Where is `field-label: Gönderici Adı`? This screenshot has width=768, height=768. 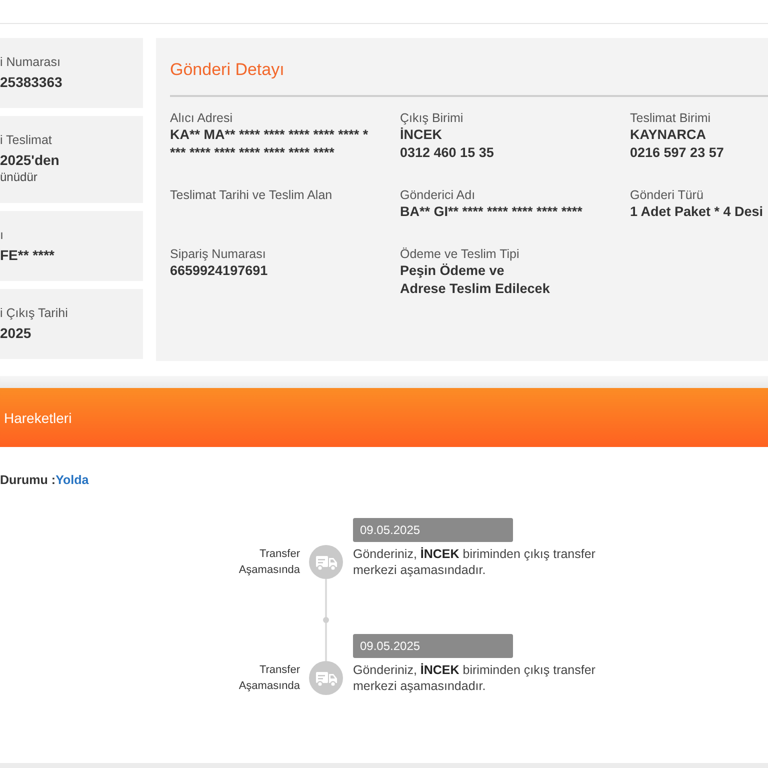
field-label: Gönderici Adı is located at coordinates (438, 195).